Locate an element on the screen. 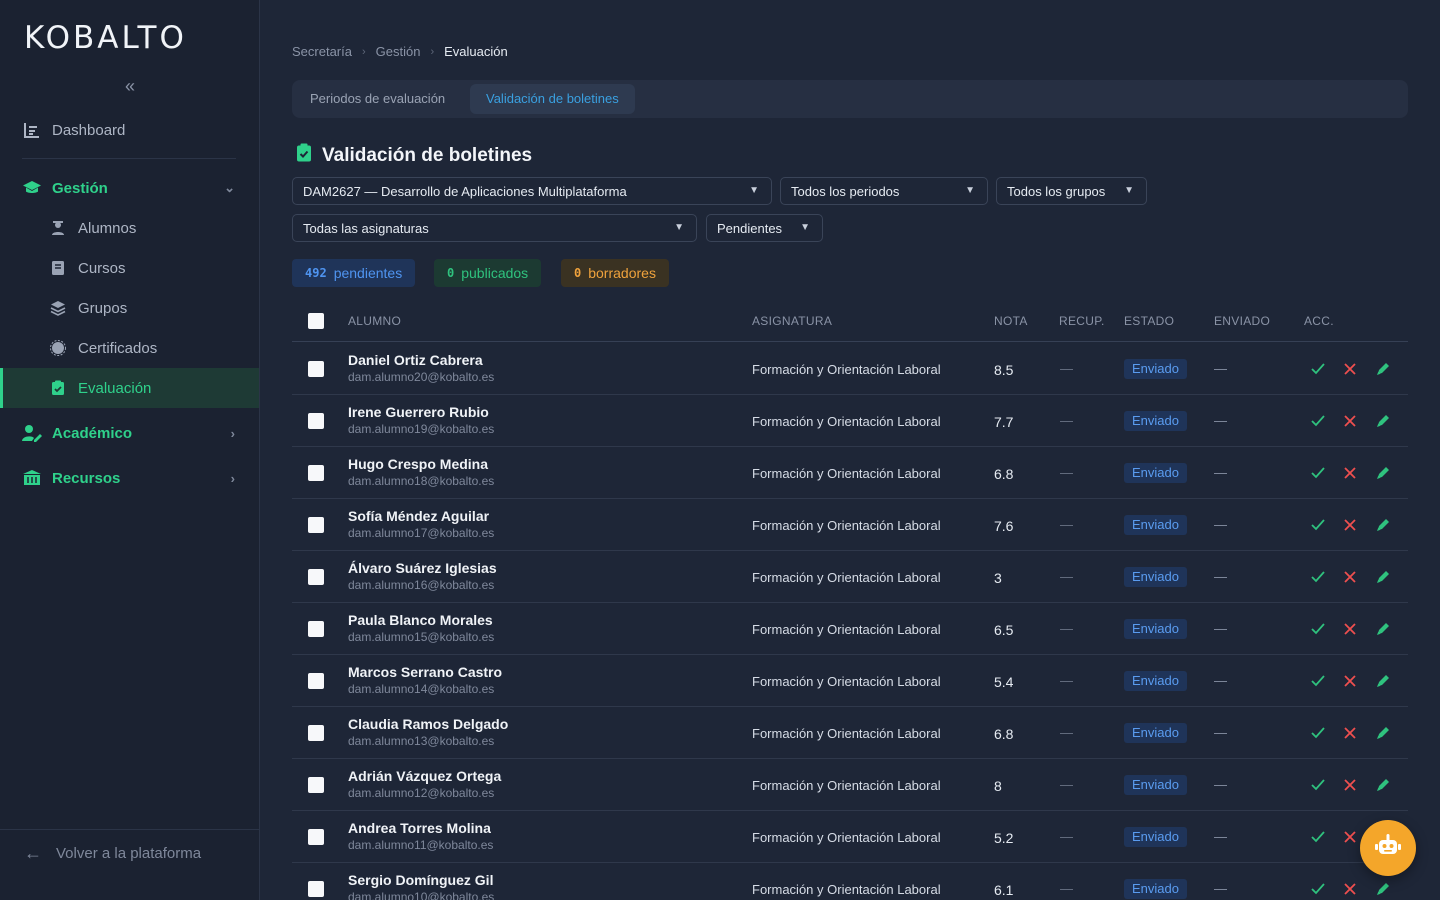 This screenshot has width=1440, height=900. pending-badge: 492 pendientes is located at coordinates (354, 273).